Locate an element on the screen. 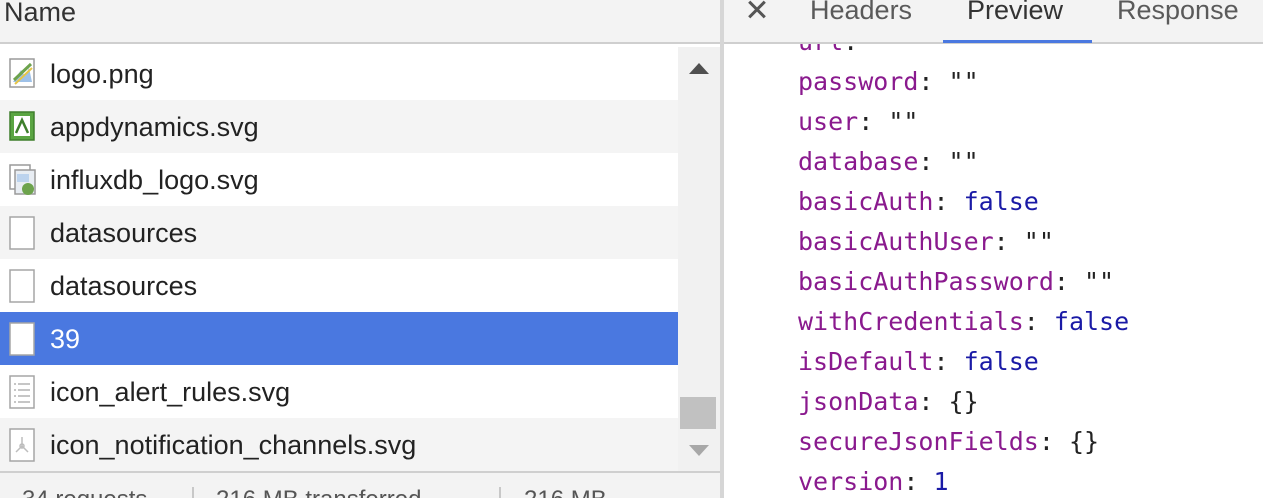 This screenshot has width=1263, height=498. tab-headers: Headers is located at coordinates (861, 14).